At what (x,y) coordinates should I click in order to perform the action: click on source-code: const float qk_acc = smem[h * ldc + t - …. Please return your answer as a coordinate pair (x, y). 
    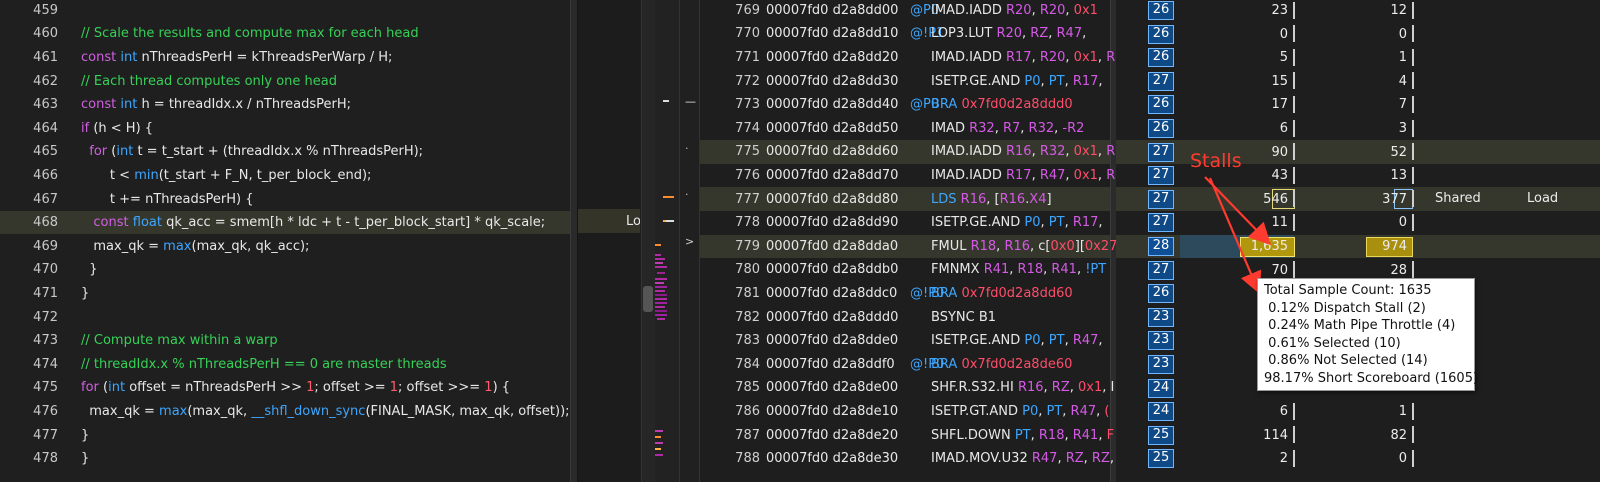
    Looking at the image, I should click on (313, 222).